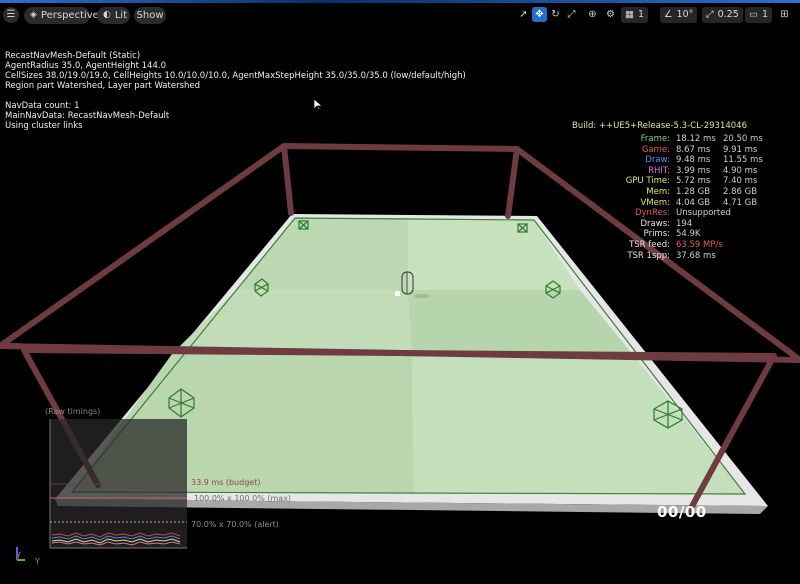 The width and height of the screenshot is (800, 584). Describe the element at coordinates (555, 14) in the screenshot. I see `rotate-mode-icon: ↻` at that location.